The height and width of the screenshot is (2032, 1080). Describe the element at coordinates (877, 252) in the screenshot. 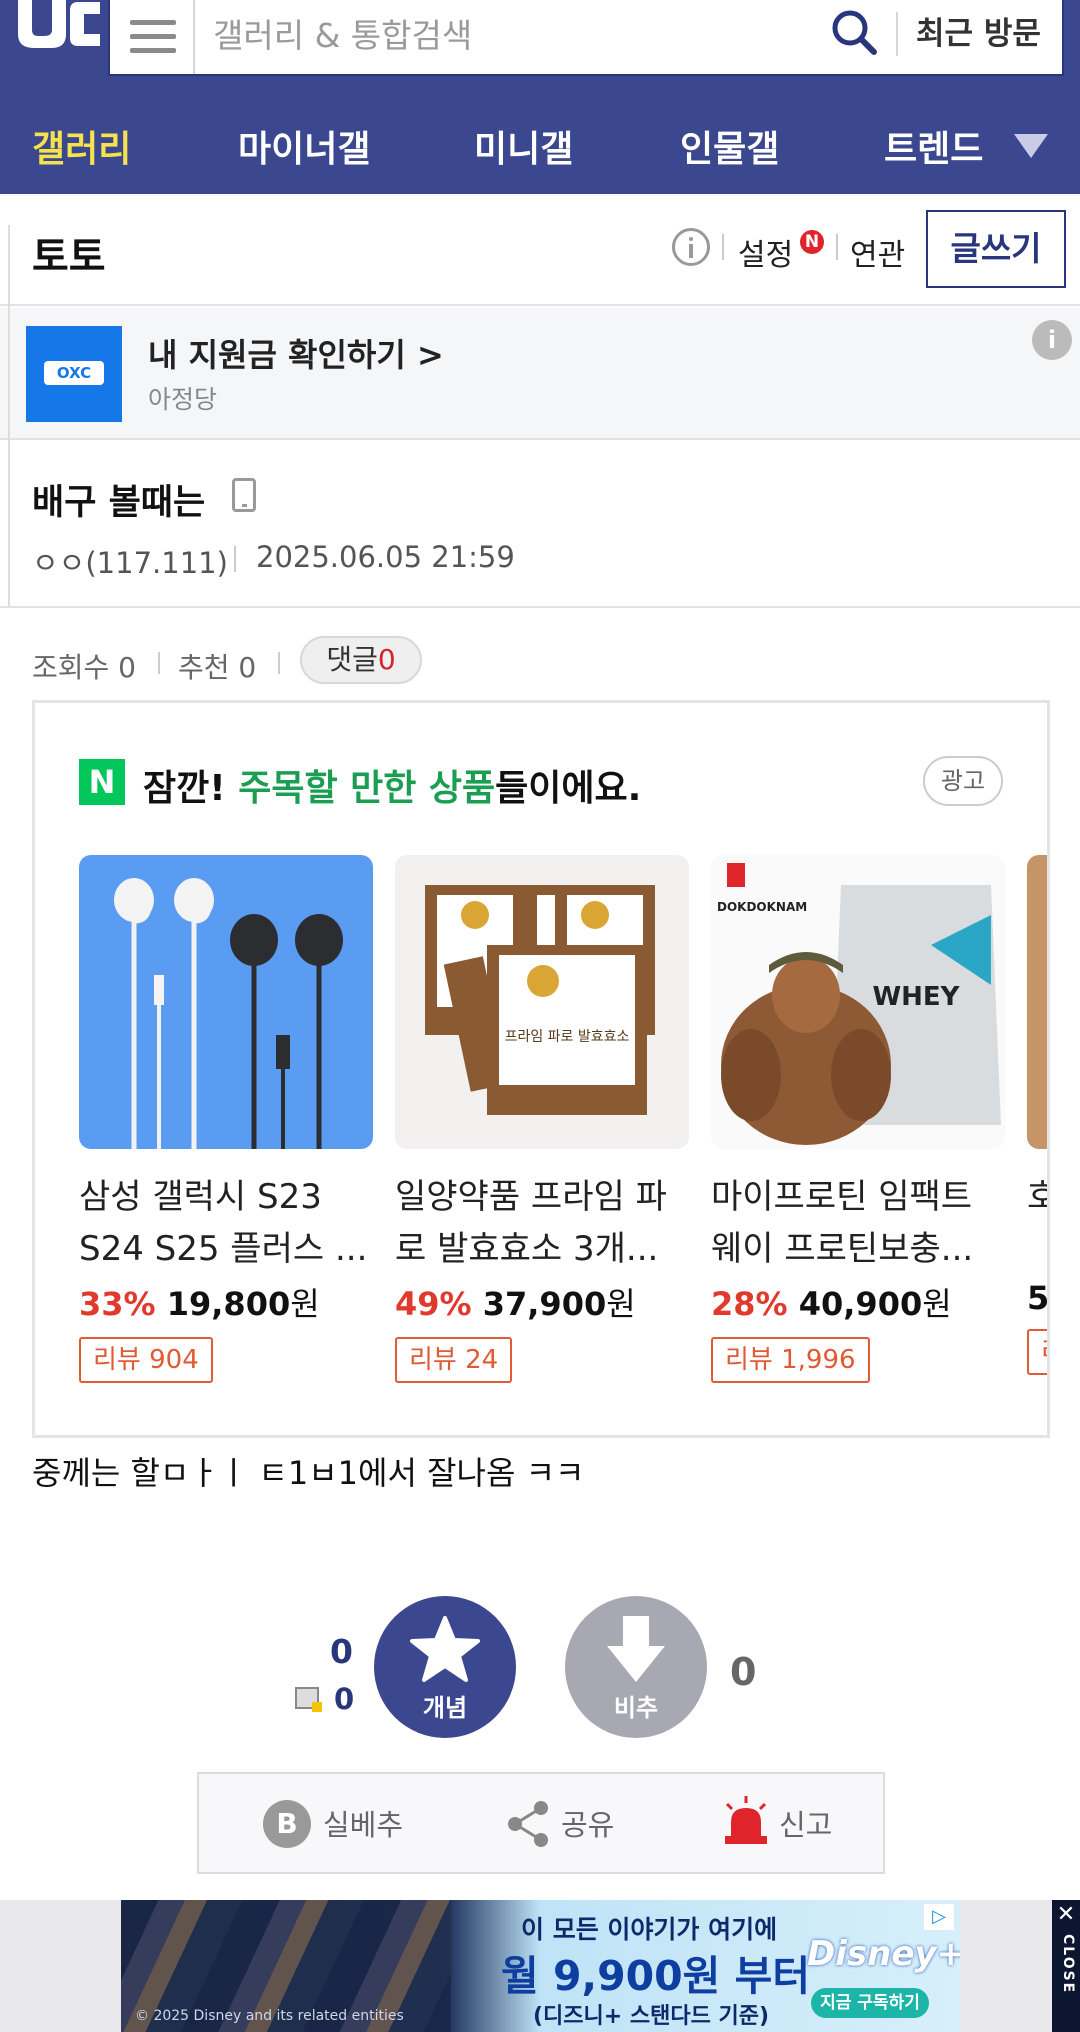

I see `related-link: 연관` at that location.